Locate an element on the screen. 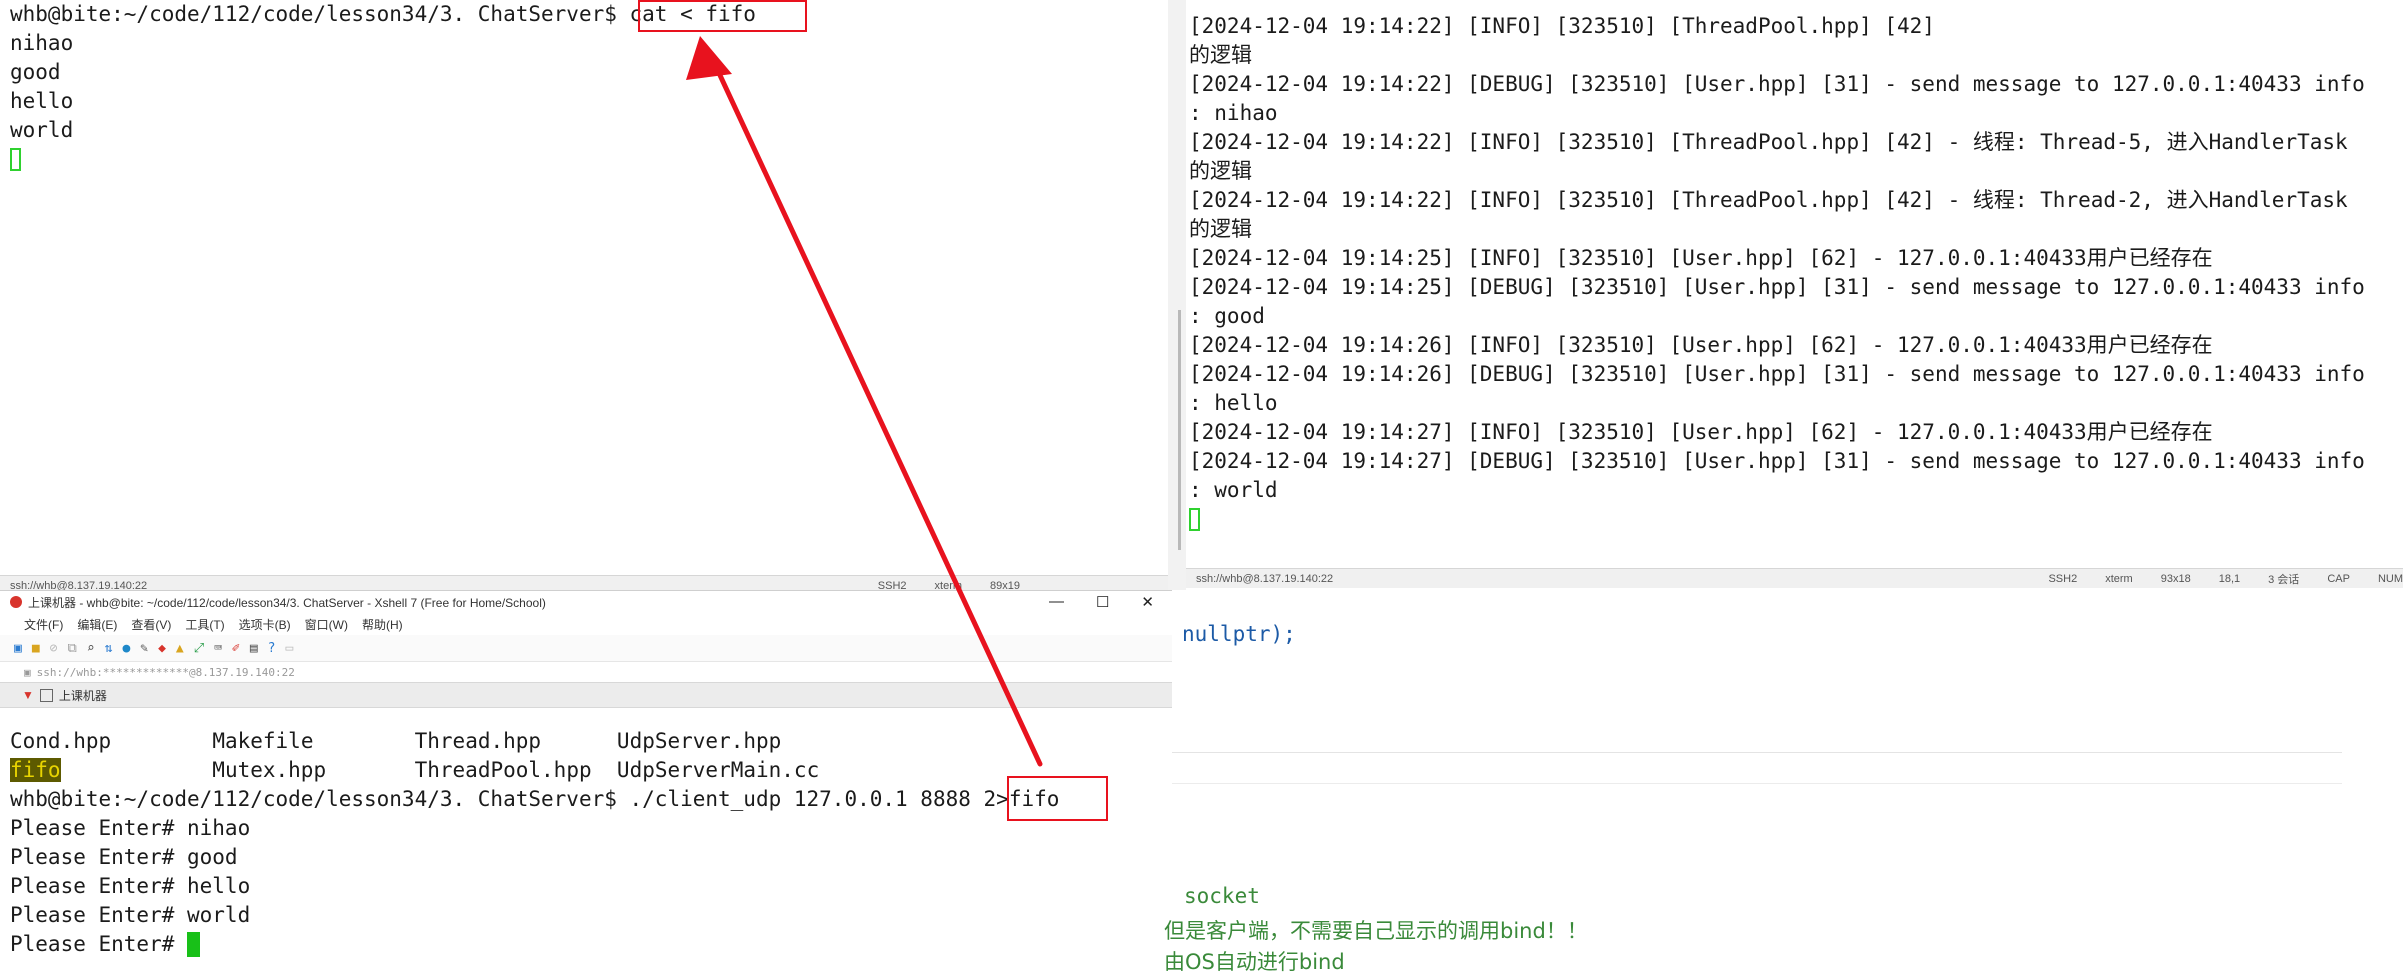  annotation-arrow is located at coordinates (864, 401).